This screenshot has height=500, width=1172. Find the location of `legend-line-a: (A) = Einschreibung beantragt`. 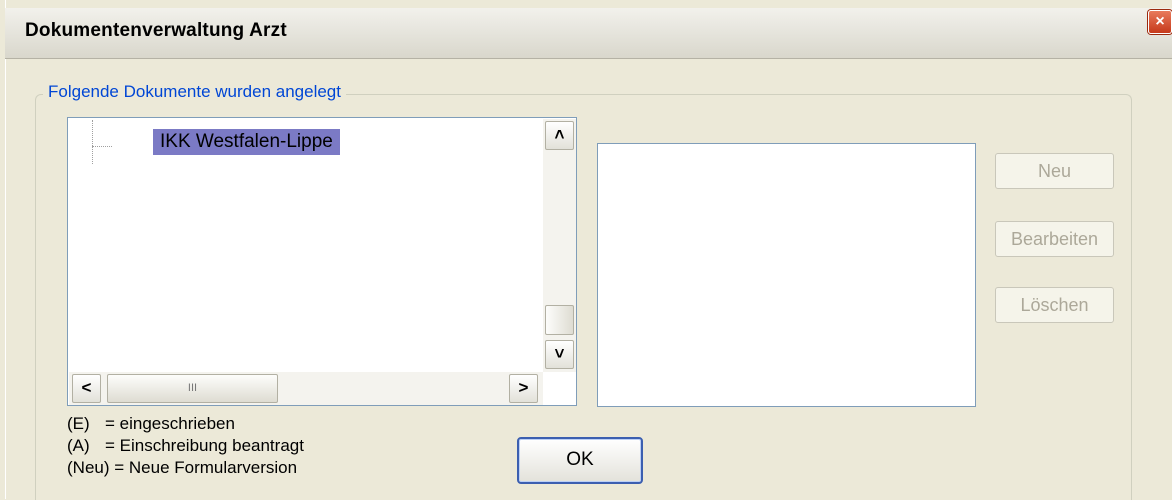

legend-line-a: (A) = Einschreibung beantragt is located at coordinates (185, 446).